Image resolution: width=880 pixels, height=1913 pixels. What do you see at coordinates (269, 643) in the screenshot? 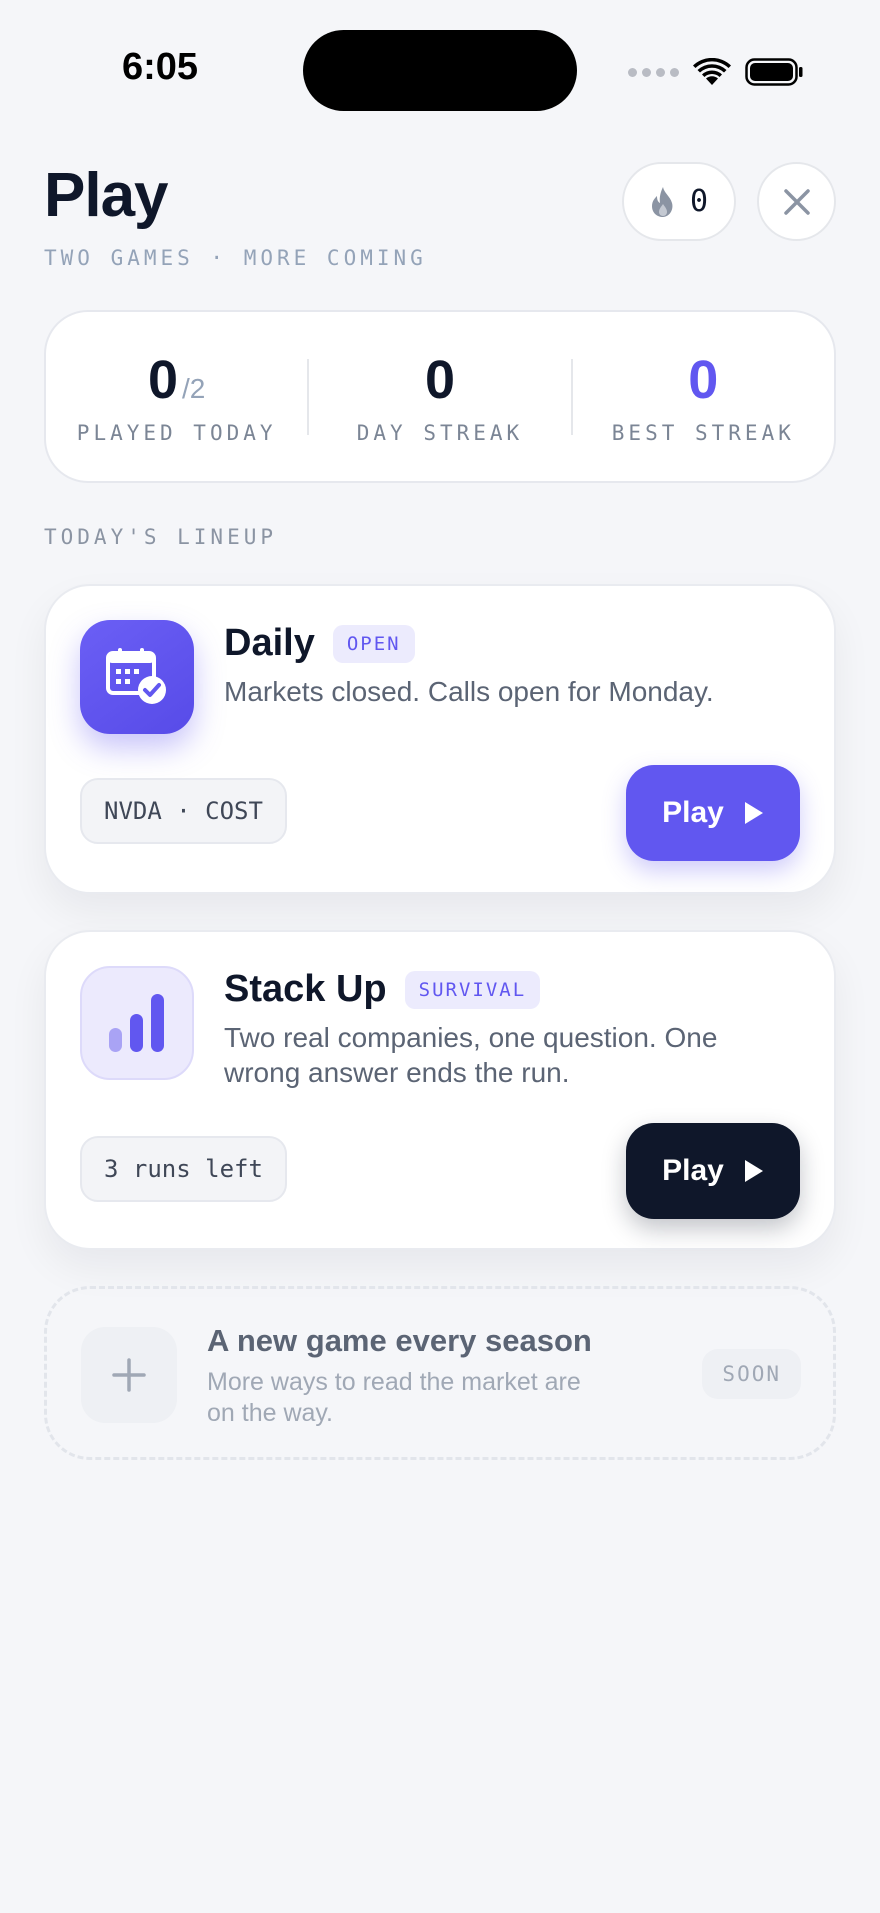
I see `game-name: Daily` at bounding box center [269, 643].